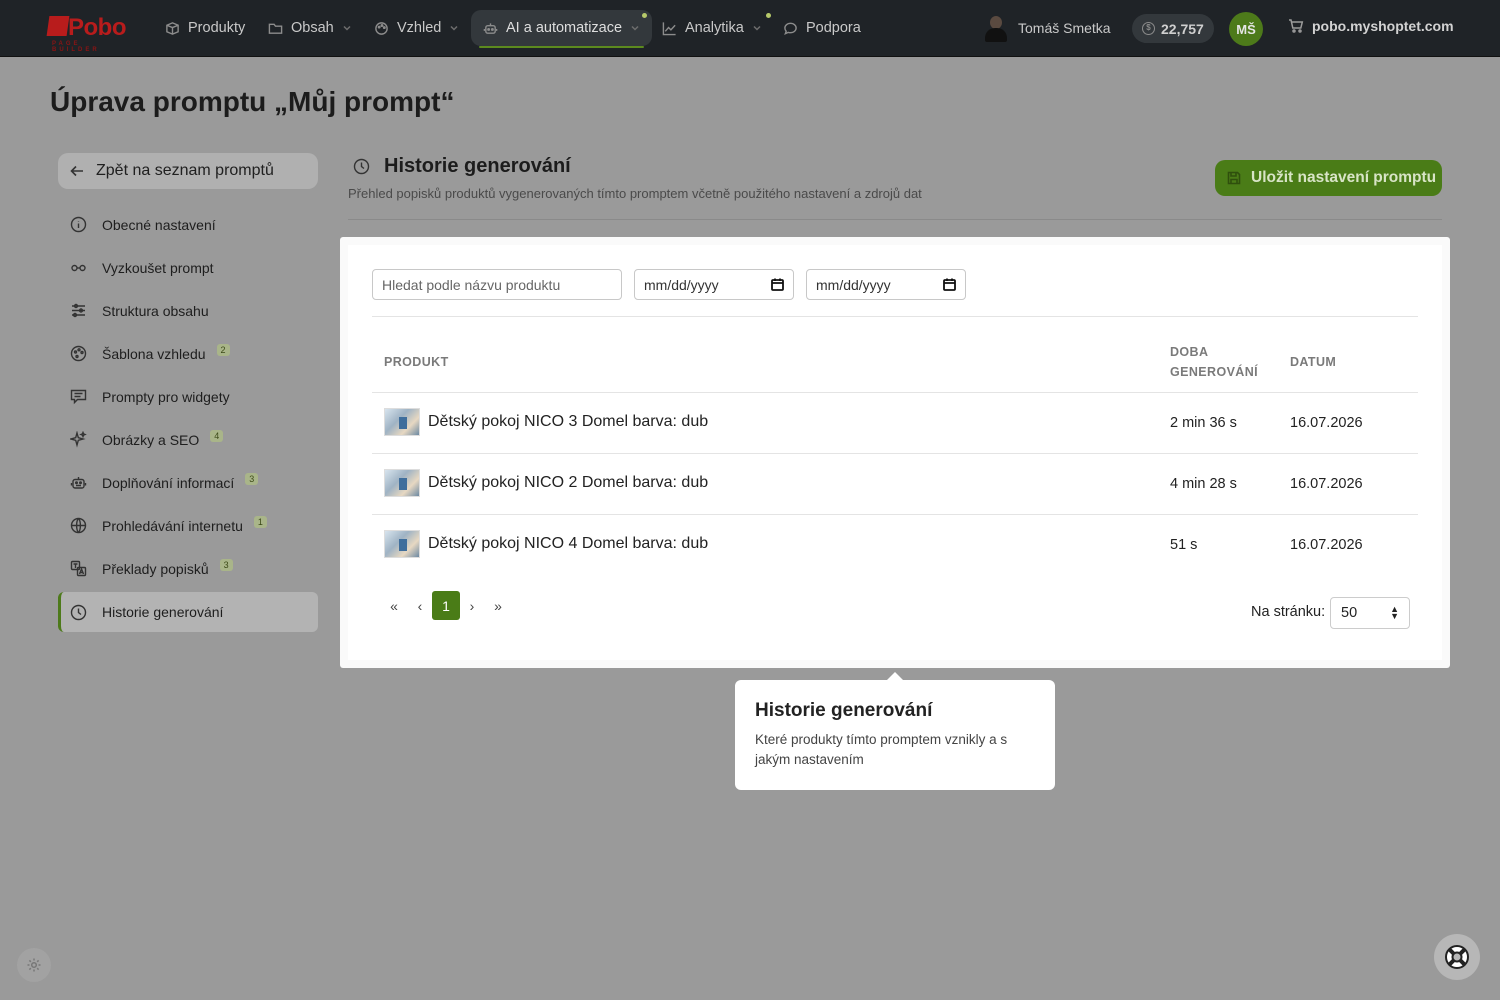 The width and height of the screenshot is (1500, 1000). What do you see at coordinates (1184, 545) in the screenshot?
I see `generation-duration: 51 s` at bounding box center [1184, 545].